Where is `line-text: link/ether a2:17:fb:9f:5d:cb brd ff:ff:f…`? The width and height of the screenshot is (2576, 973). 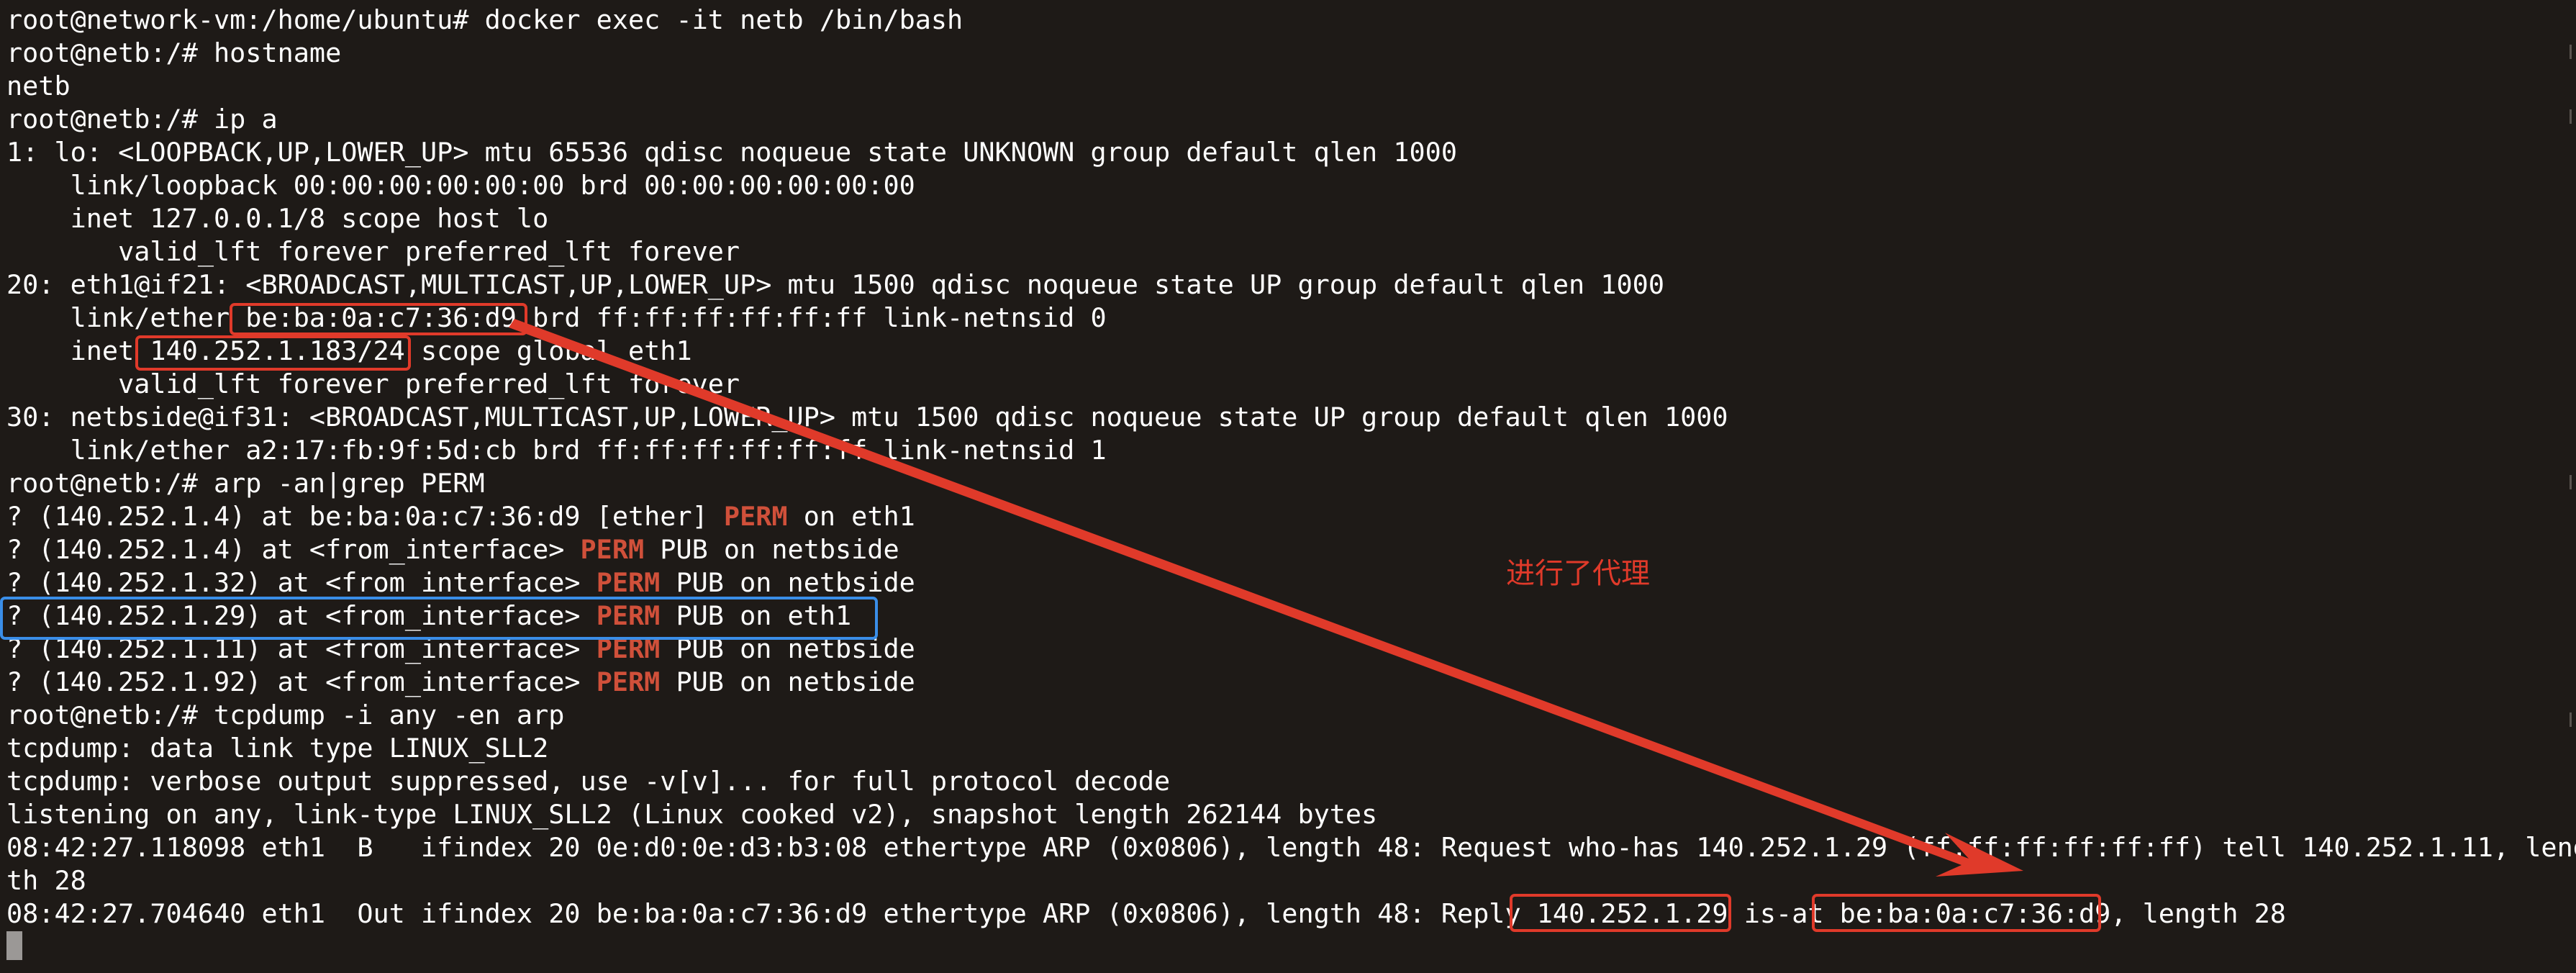 line-text: link/ether a2:17:fb:9f:5d:cb brd ff:ff:f… is located at coordinates (556, 451).